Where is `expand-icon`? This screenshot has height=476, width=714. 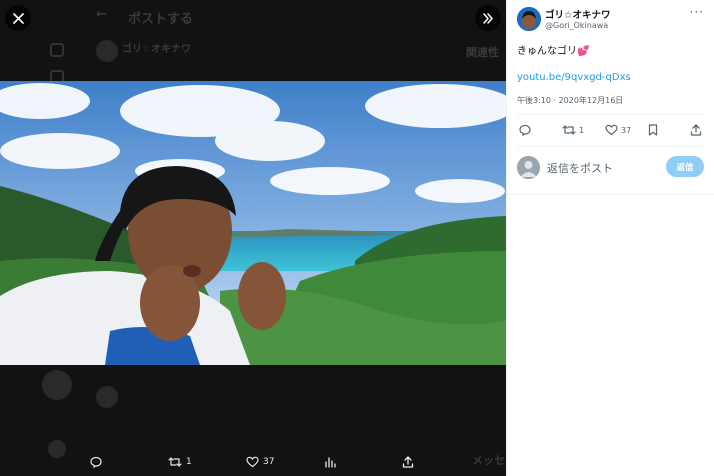
expand-icon is located at coordinates (488, 18).